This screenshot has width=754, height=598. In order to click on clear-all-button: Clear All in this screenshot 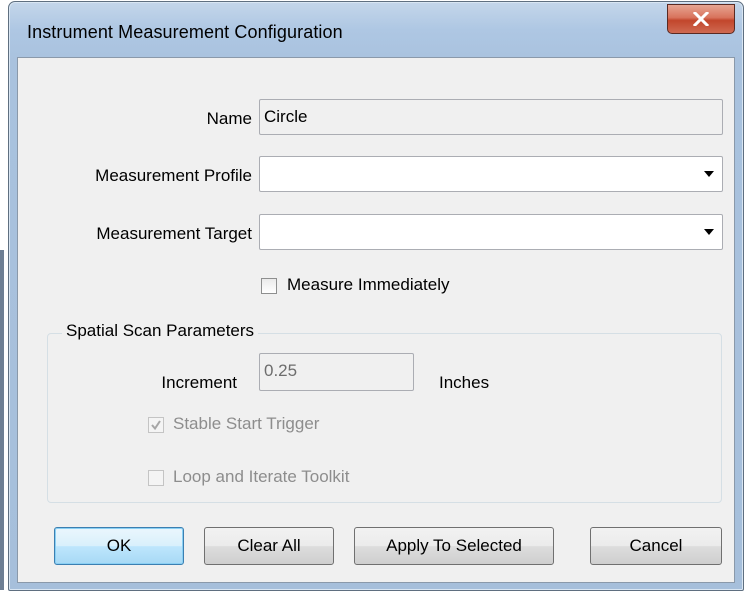, I will do `click(269, 546)`.